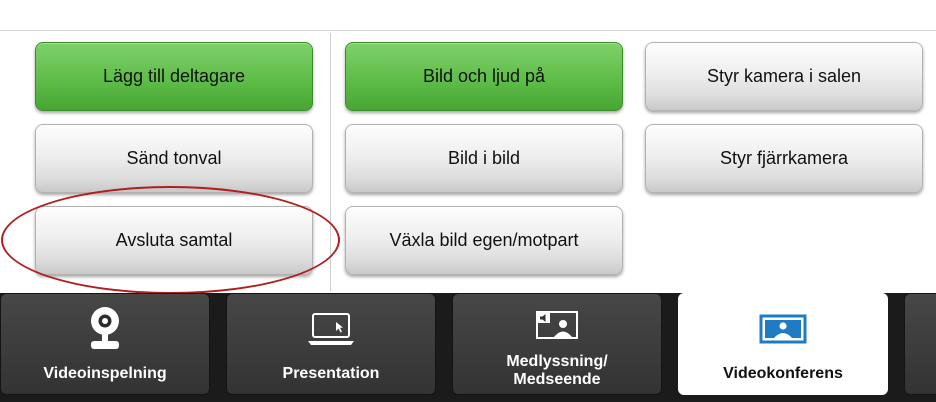  I want to click on laptop-icon, so click(331, 329).